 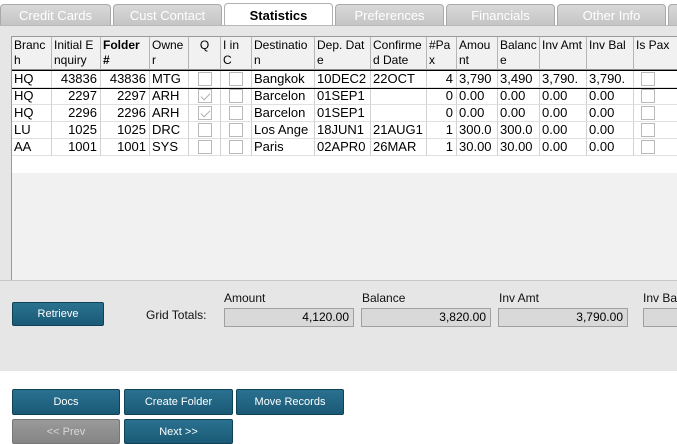 I want to click on cell-dep-date: 18JUN1, so click(x=343, y=130).